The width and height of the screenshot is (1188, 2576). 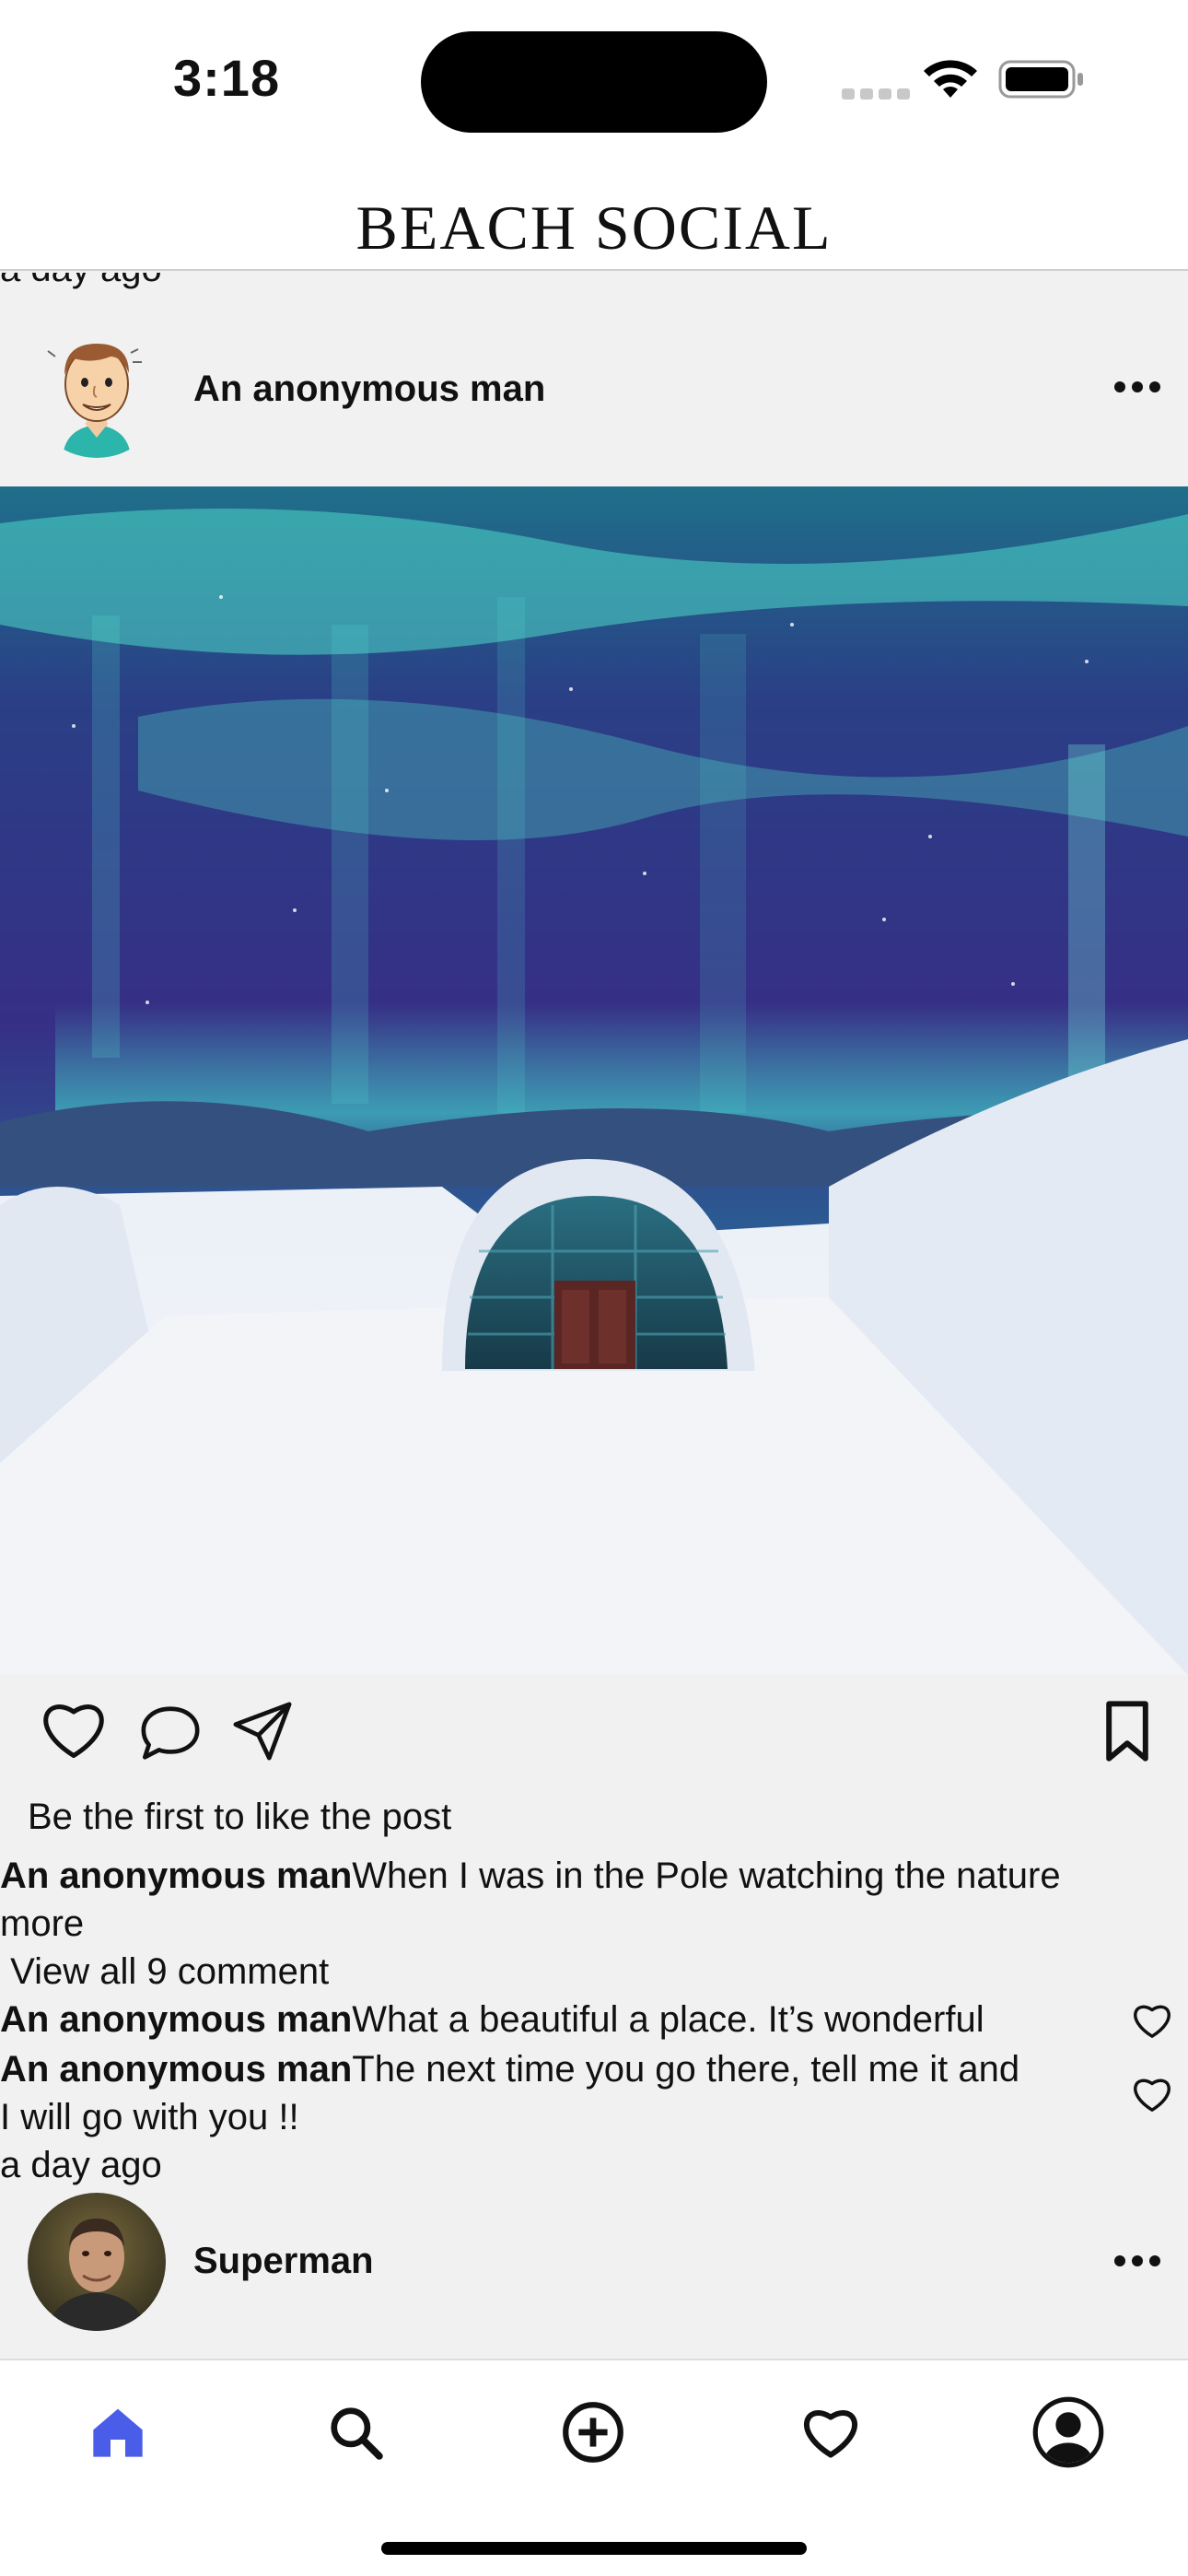 What do you see at coordinates (227, 78) in the screenshot?
I see `status-time: 3:18` at bounding box center [227, 78].